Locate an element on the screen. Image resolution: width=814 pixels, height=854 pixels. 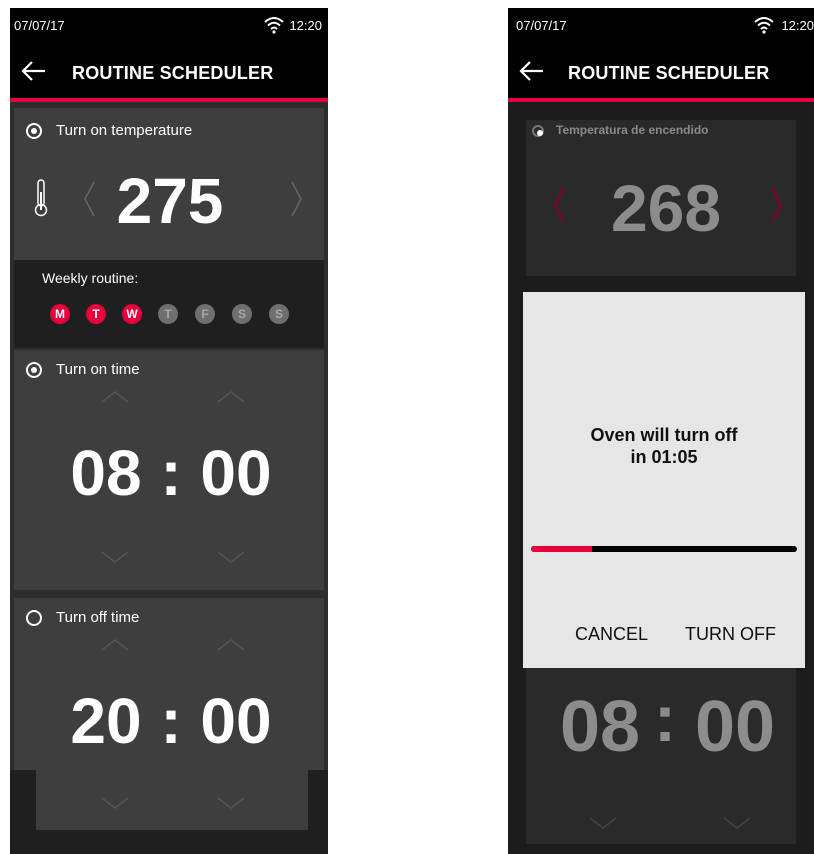
turn-on-hours: 08 is located at coordinates (106, 473).